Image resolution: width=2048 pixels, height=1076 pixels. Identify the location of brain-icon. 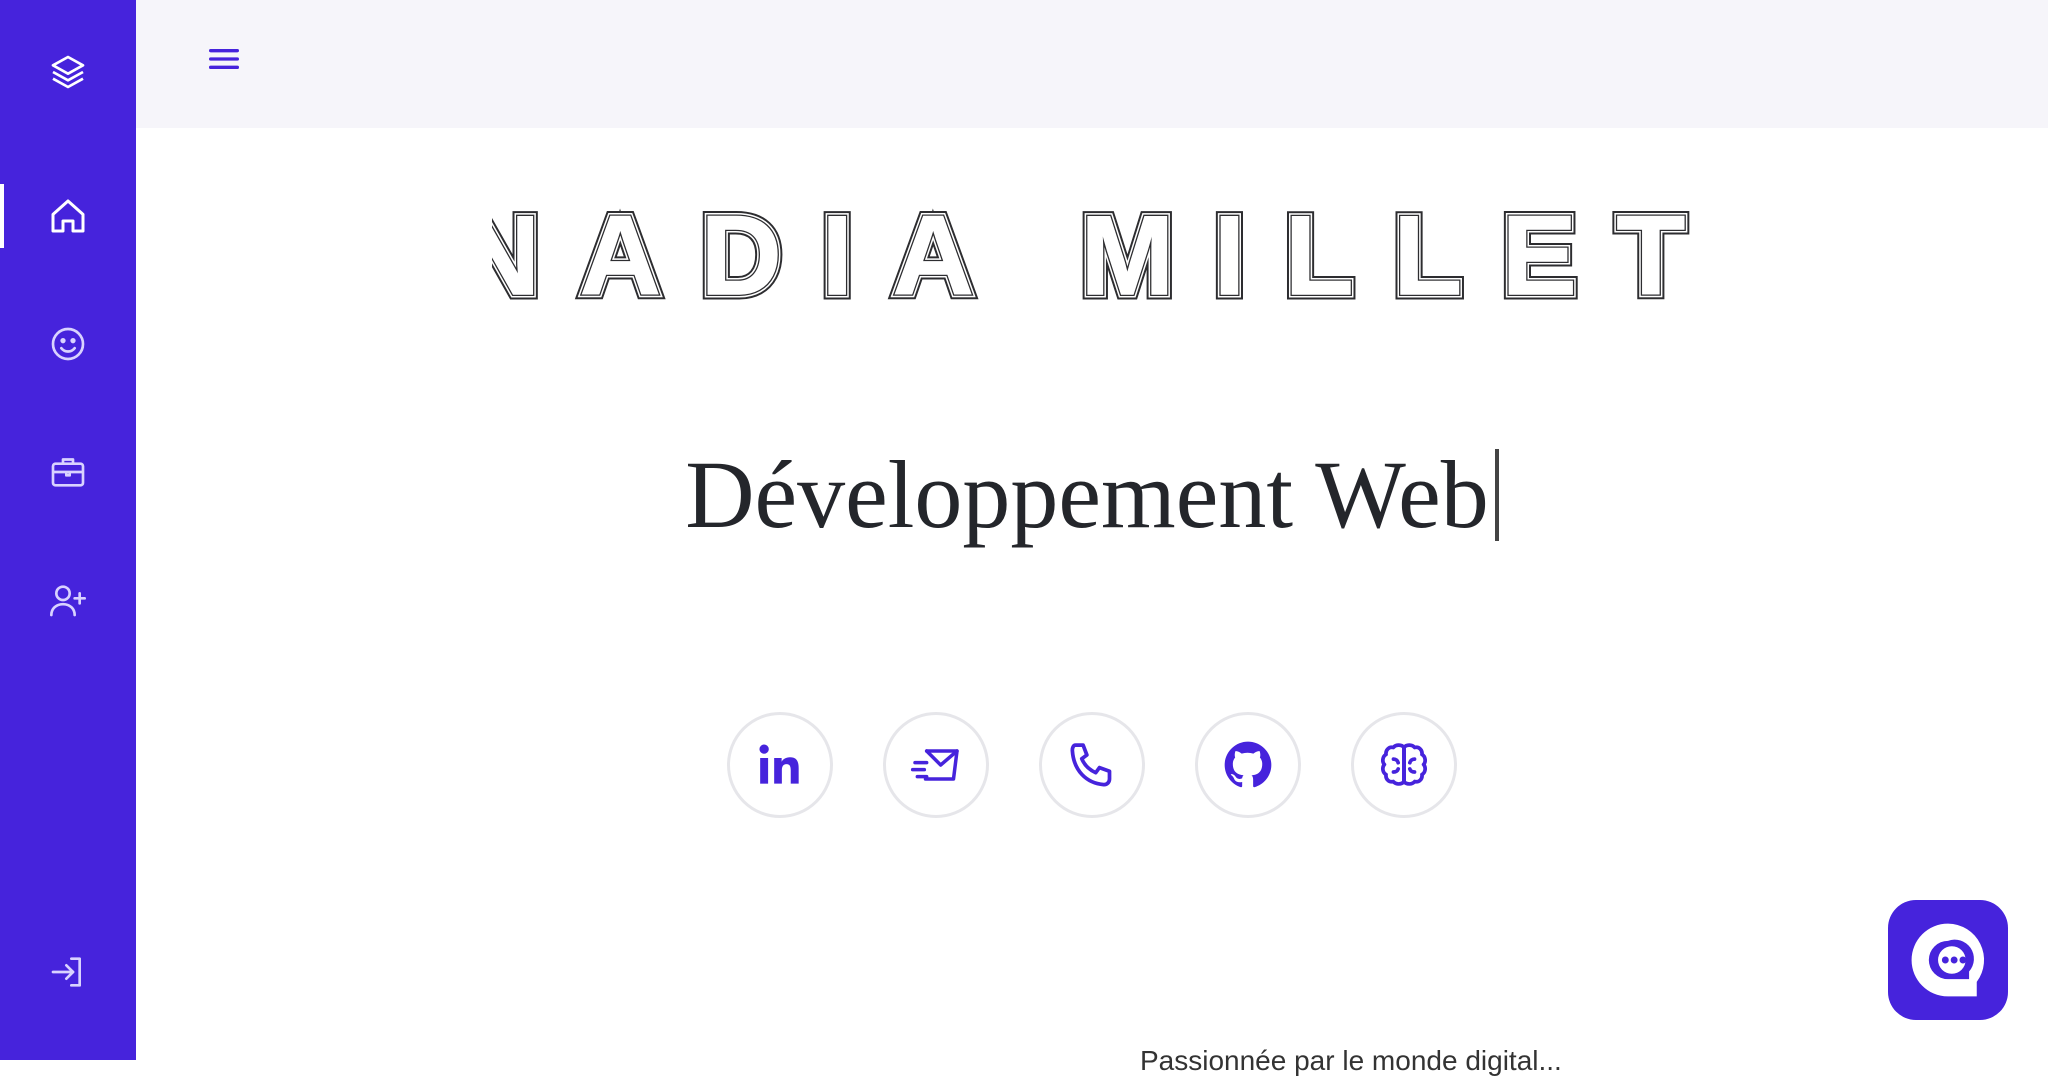
(1404, 764).